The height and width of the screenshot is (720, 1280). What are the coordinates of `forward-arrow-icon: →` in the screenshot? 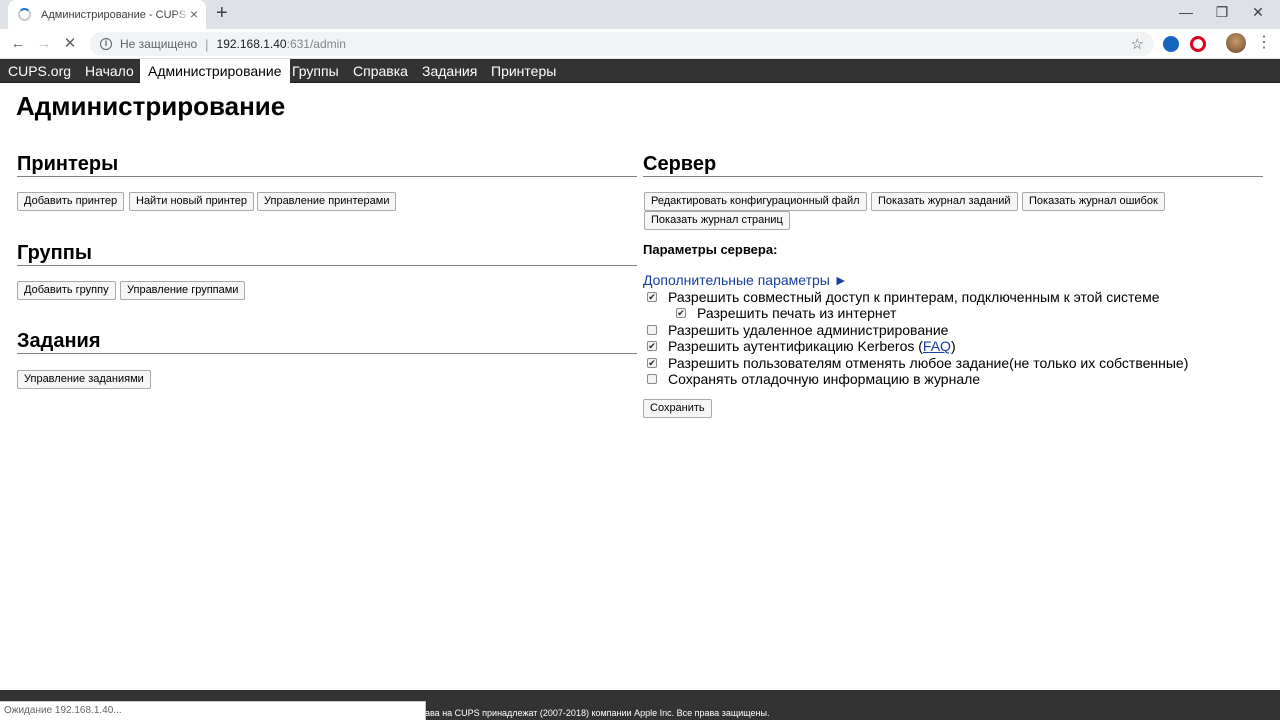 It's located at (44, 44).